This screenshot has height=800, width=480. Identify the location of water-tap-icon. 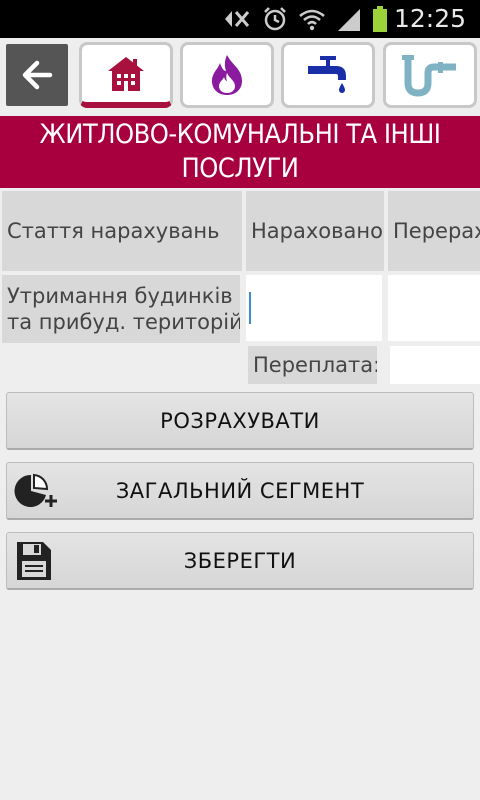
(327, 74).